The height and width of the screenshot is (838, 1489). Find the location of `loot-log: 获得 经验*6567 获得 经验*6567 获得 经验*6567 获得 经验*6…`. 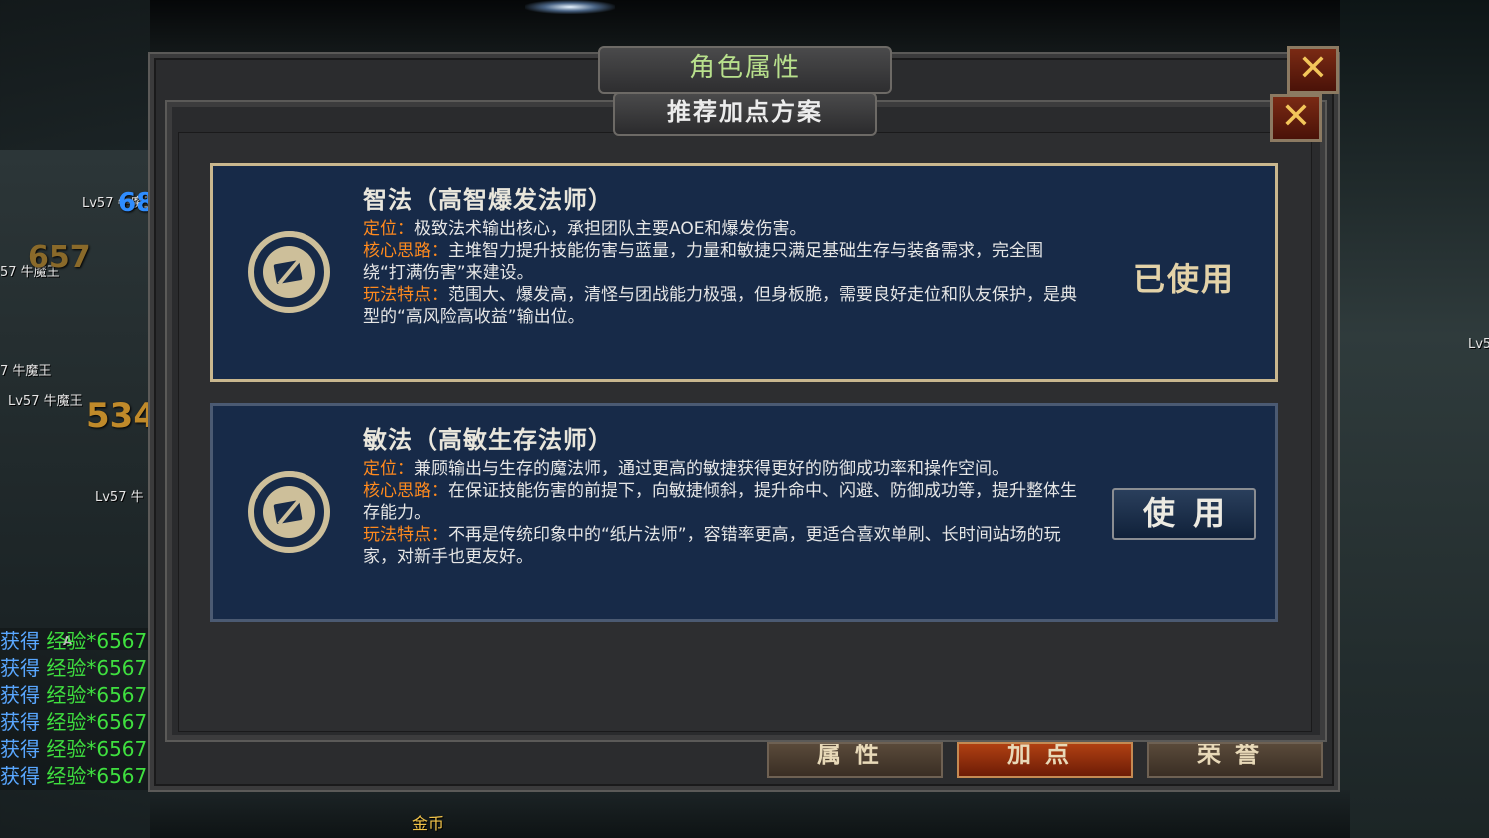

loot-log: 获得 经验*6567 获得 经验*6567 获得 经验*6567 获得 经验*6… is located at coordinates (75, 709).